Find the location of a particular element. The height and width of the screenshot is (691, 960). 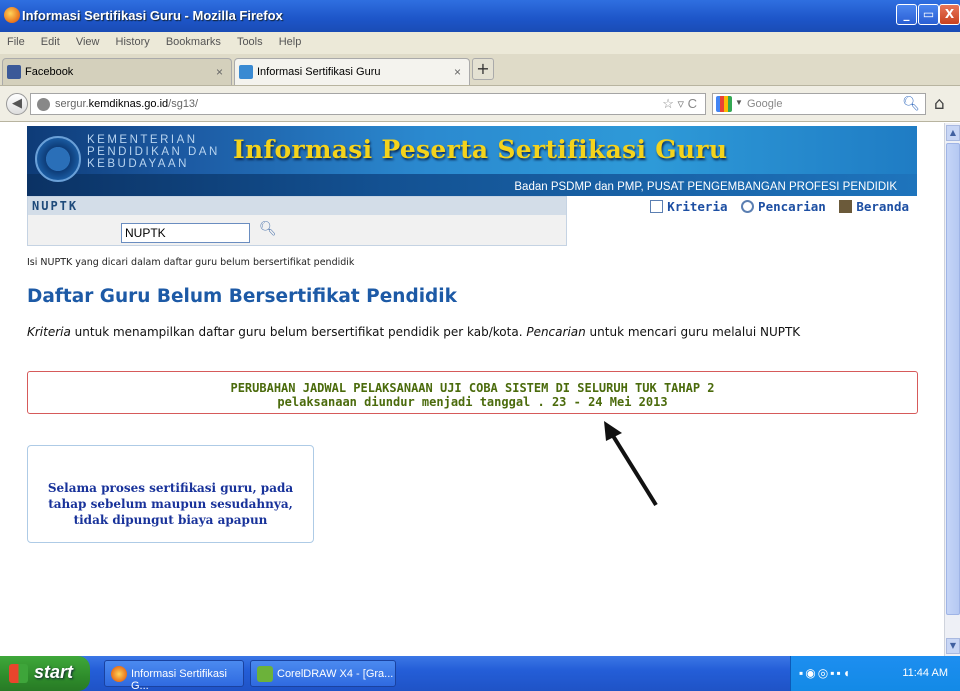

scroll-thumb is located at coordinates (953, 379).